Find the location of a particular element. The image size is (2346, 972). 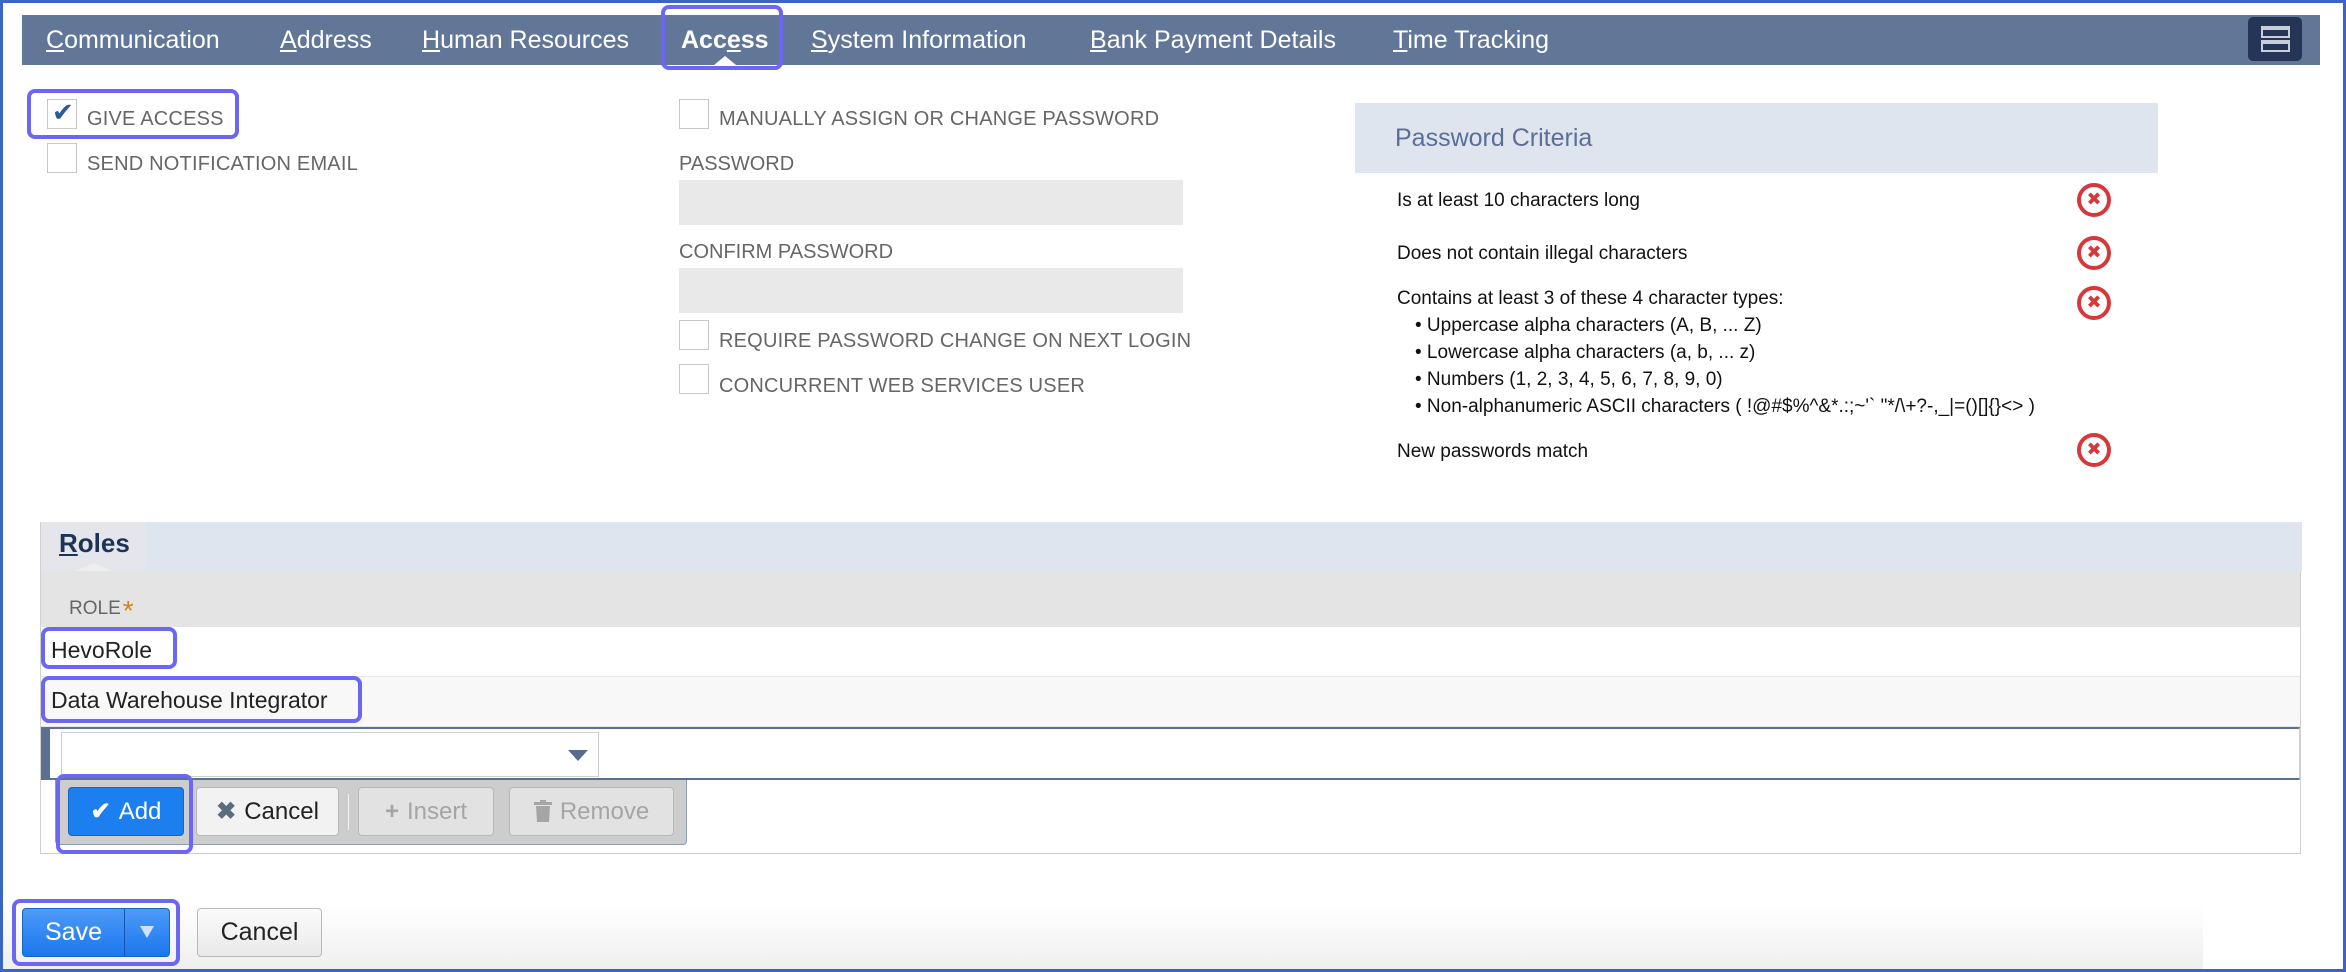

edit-row-accent is located at coordinates (45, 753).